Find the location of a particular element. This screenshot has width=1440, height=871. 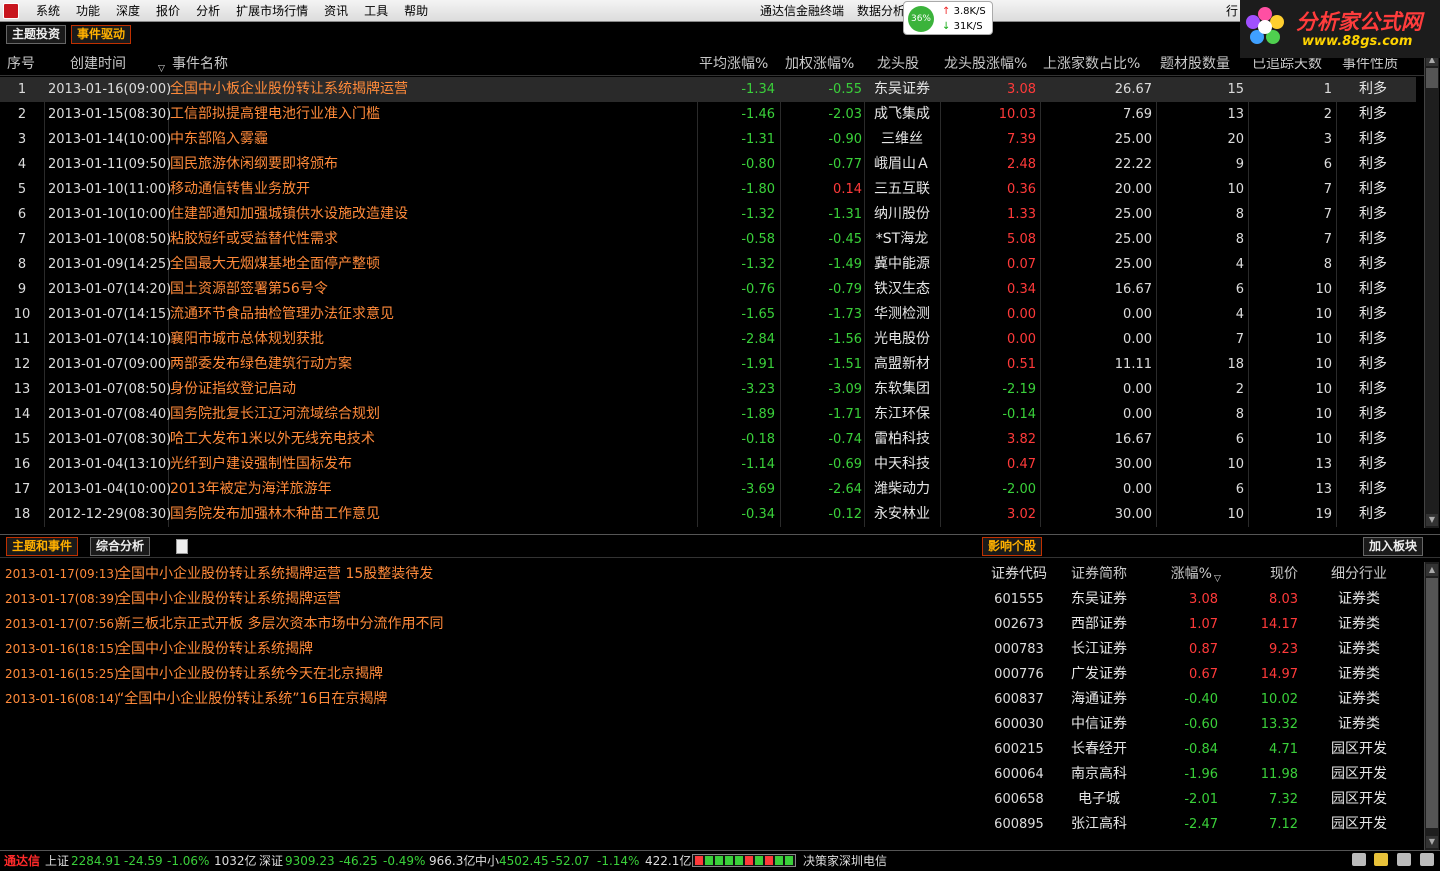

row-event-name: 粘胶短纤或受益替代性需求 is located at coordinates (254, 239).